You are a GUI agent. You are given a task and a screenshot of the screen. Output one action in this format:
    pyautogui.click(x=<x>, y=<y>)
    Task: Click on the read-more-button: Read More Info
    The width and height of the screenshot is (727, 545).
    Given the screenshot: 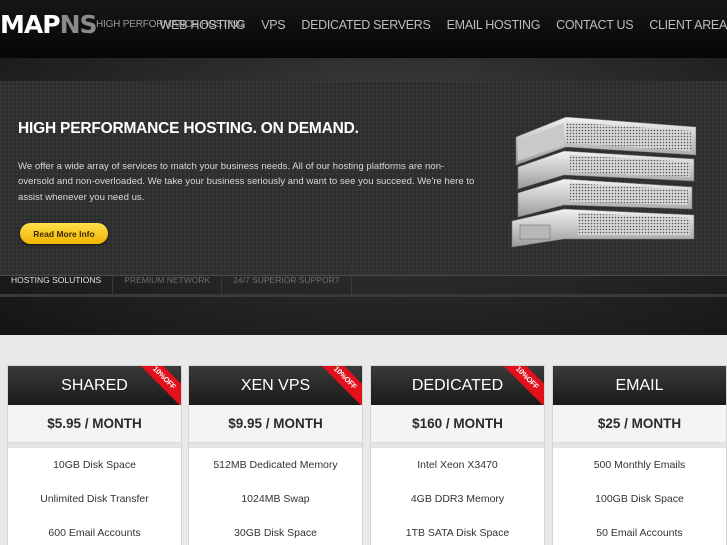 What is the action you would take?
    pyautogui.click(x=64, y=233)
    